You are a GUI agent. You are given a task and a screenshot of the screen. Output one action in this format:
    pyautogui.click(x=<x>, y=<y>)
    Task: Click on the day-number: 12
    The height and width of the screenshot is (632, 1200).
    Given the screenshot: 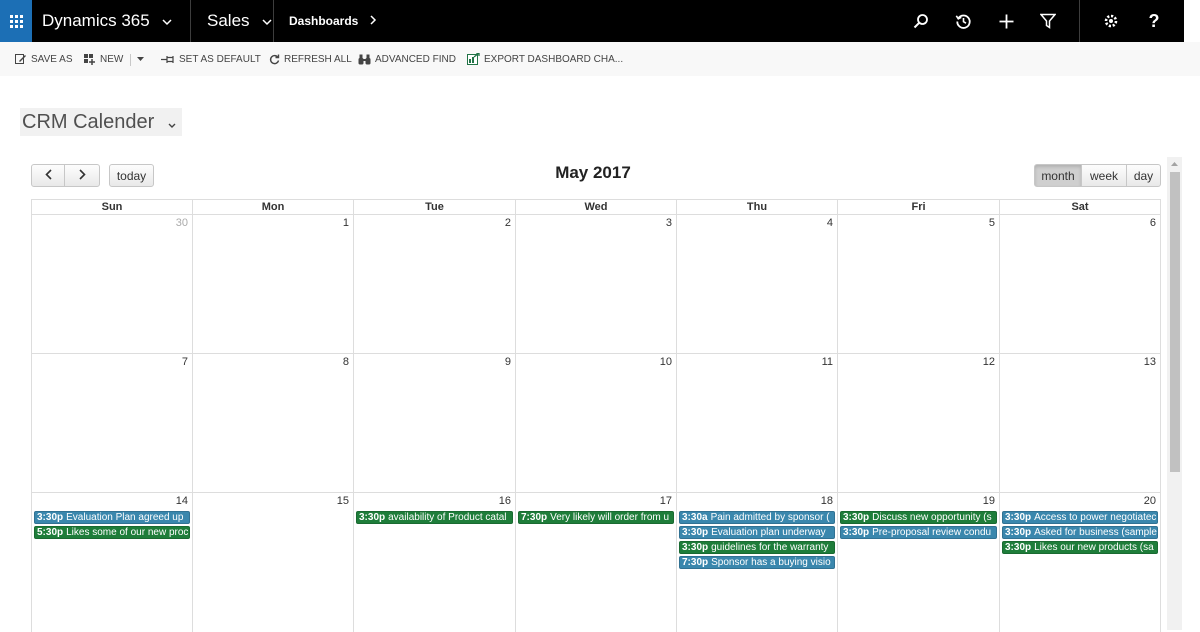 What is the action you would take?
    pyautogui.click(x=989, y=362)
    